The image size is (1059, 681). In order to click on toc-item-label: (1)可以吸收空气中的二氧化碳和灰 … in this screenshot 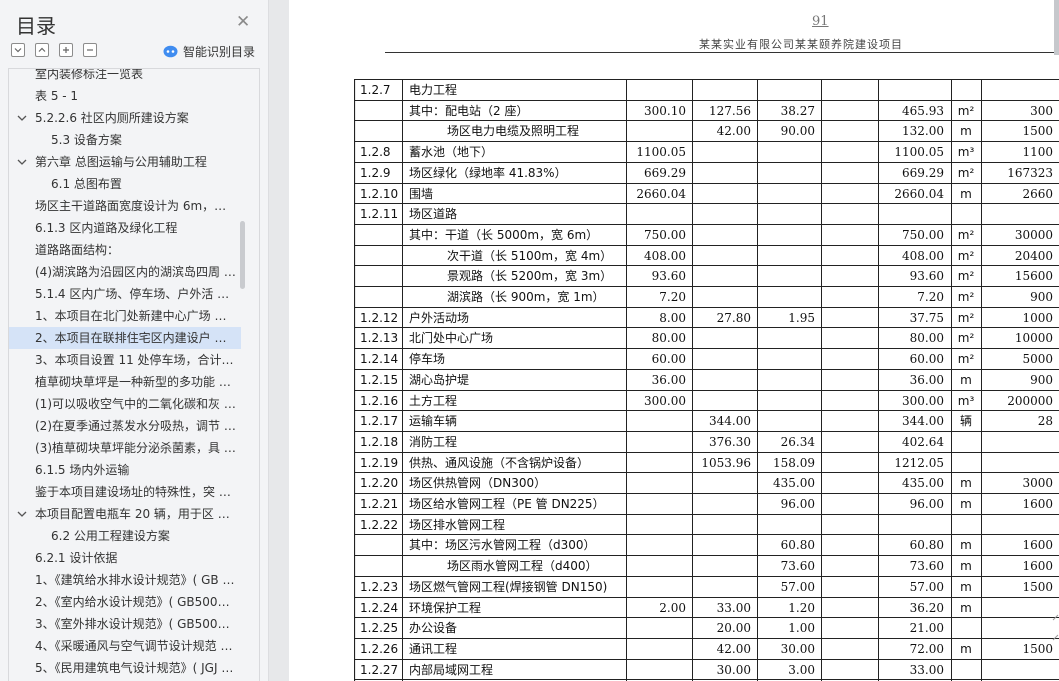, I will do `click(135, 404)`.